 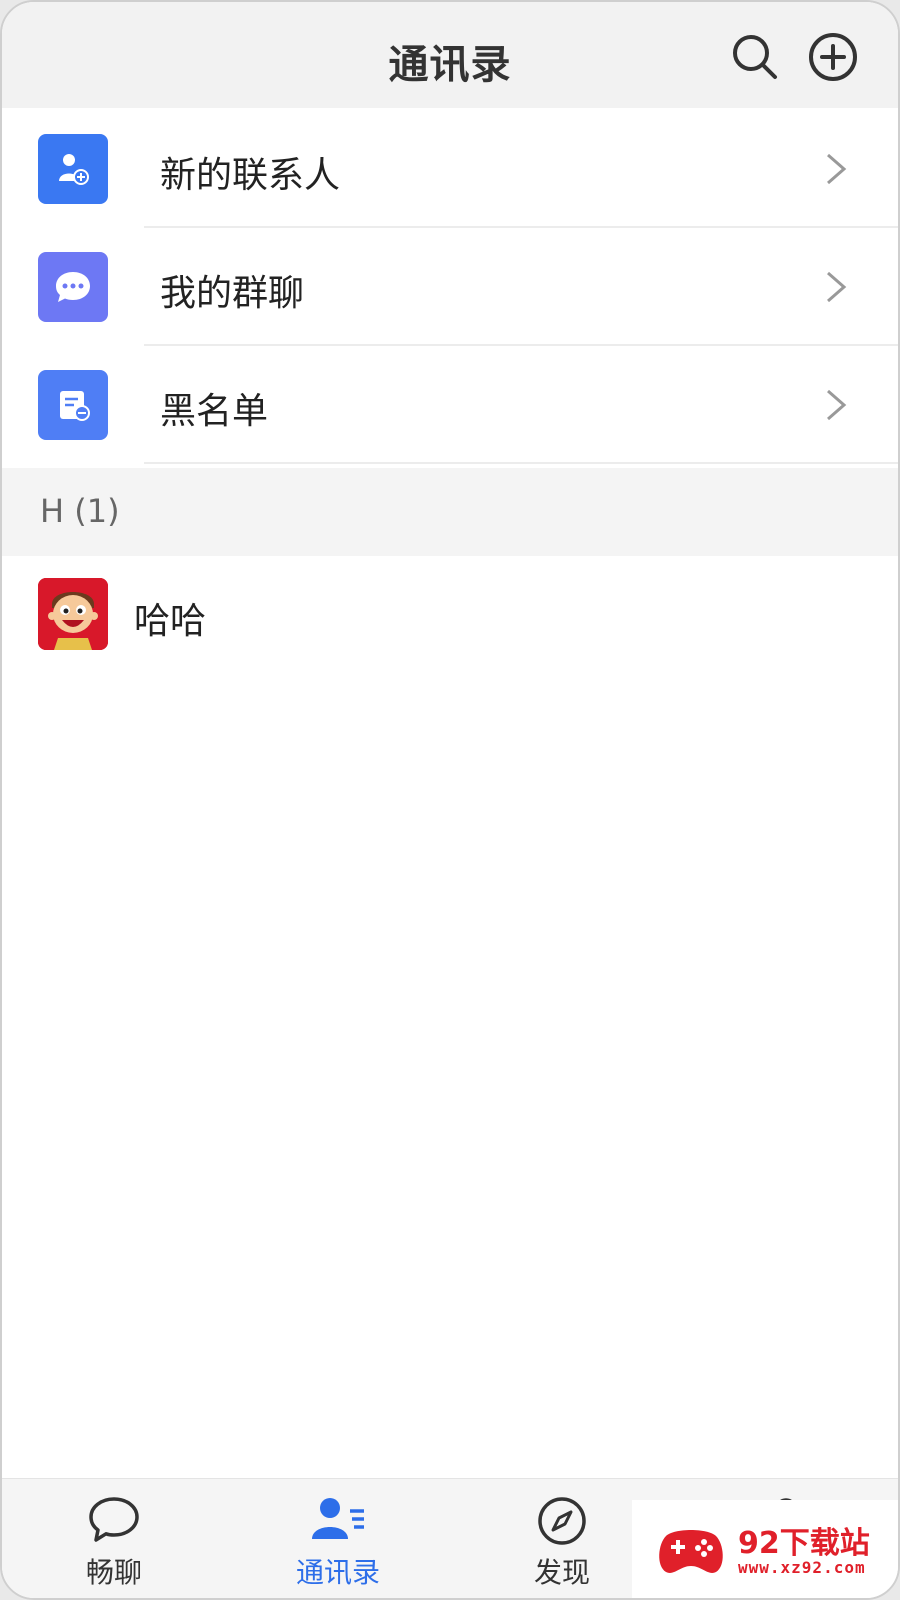 I want to click on menu-item-label: 新的联系人, so click(x=250, y=175).